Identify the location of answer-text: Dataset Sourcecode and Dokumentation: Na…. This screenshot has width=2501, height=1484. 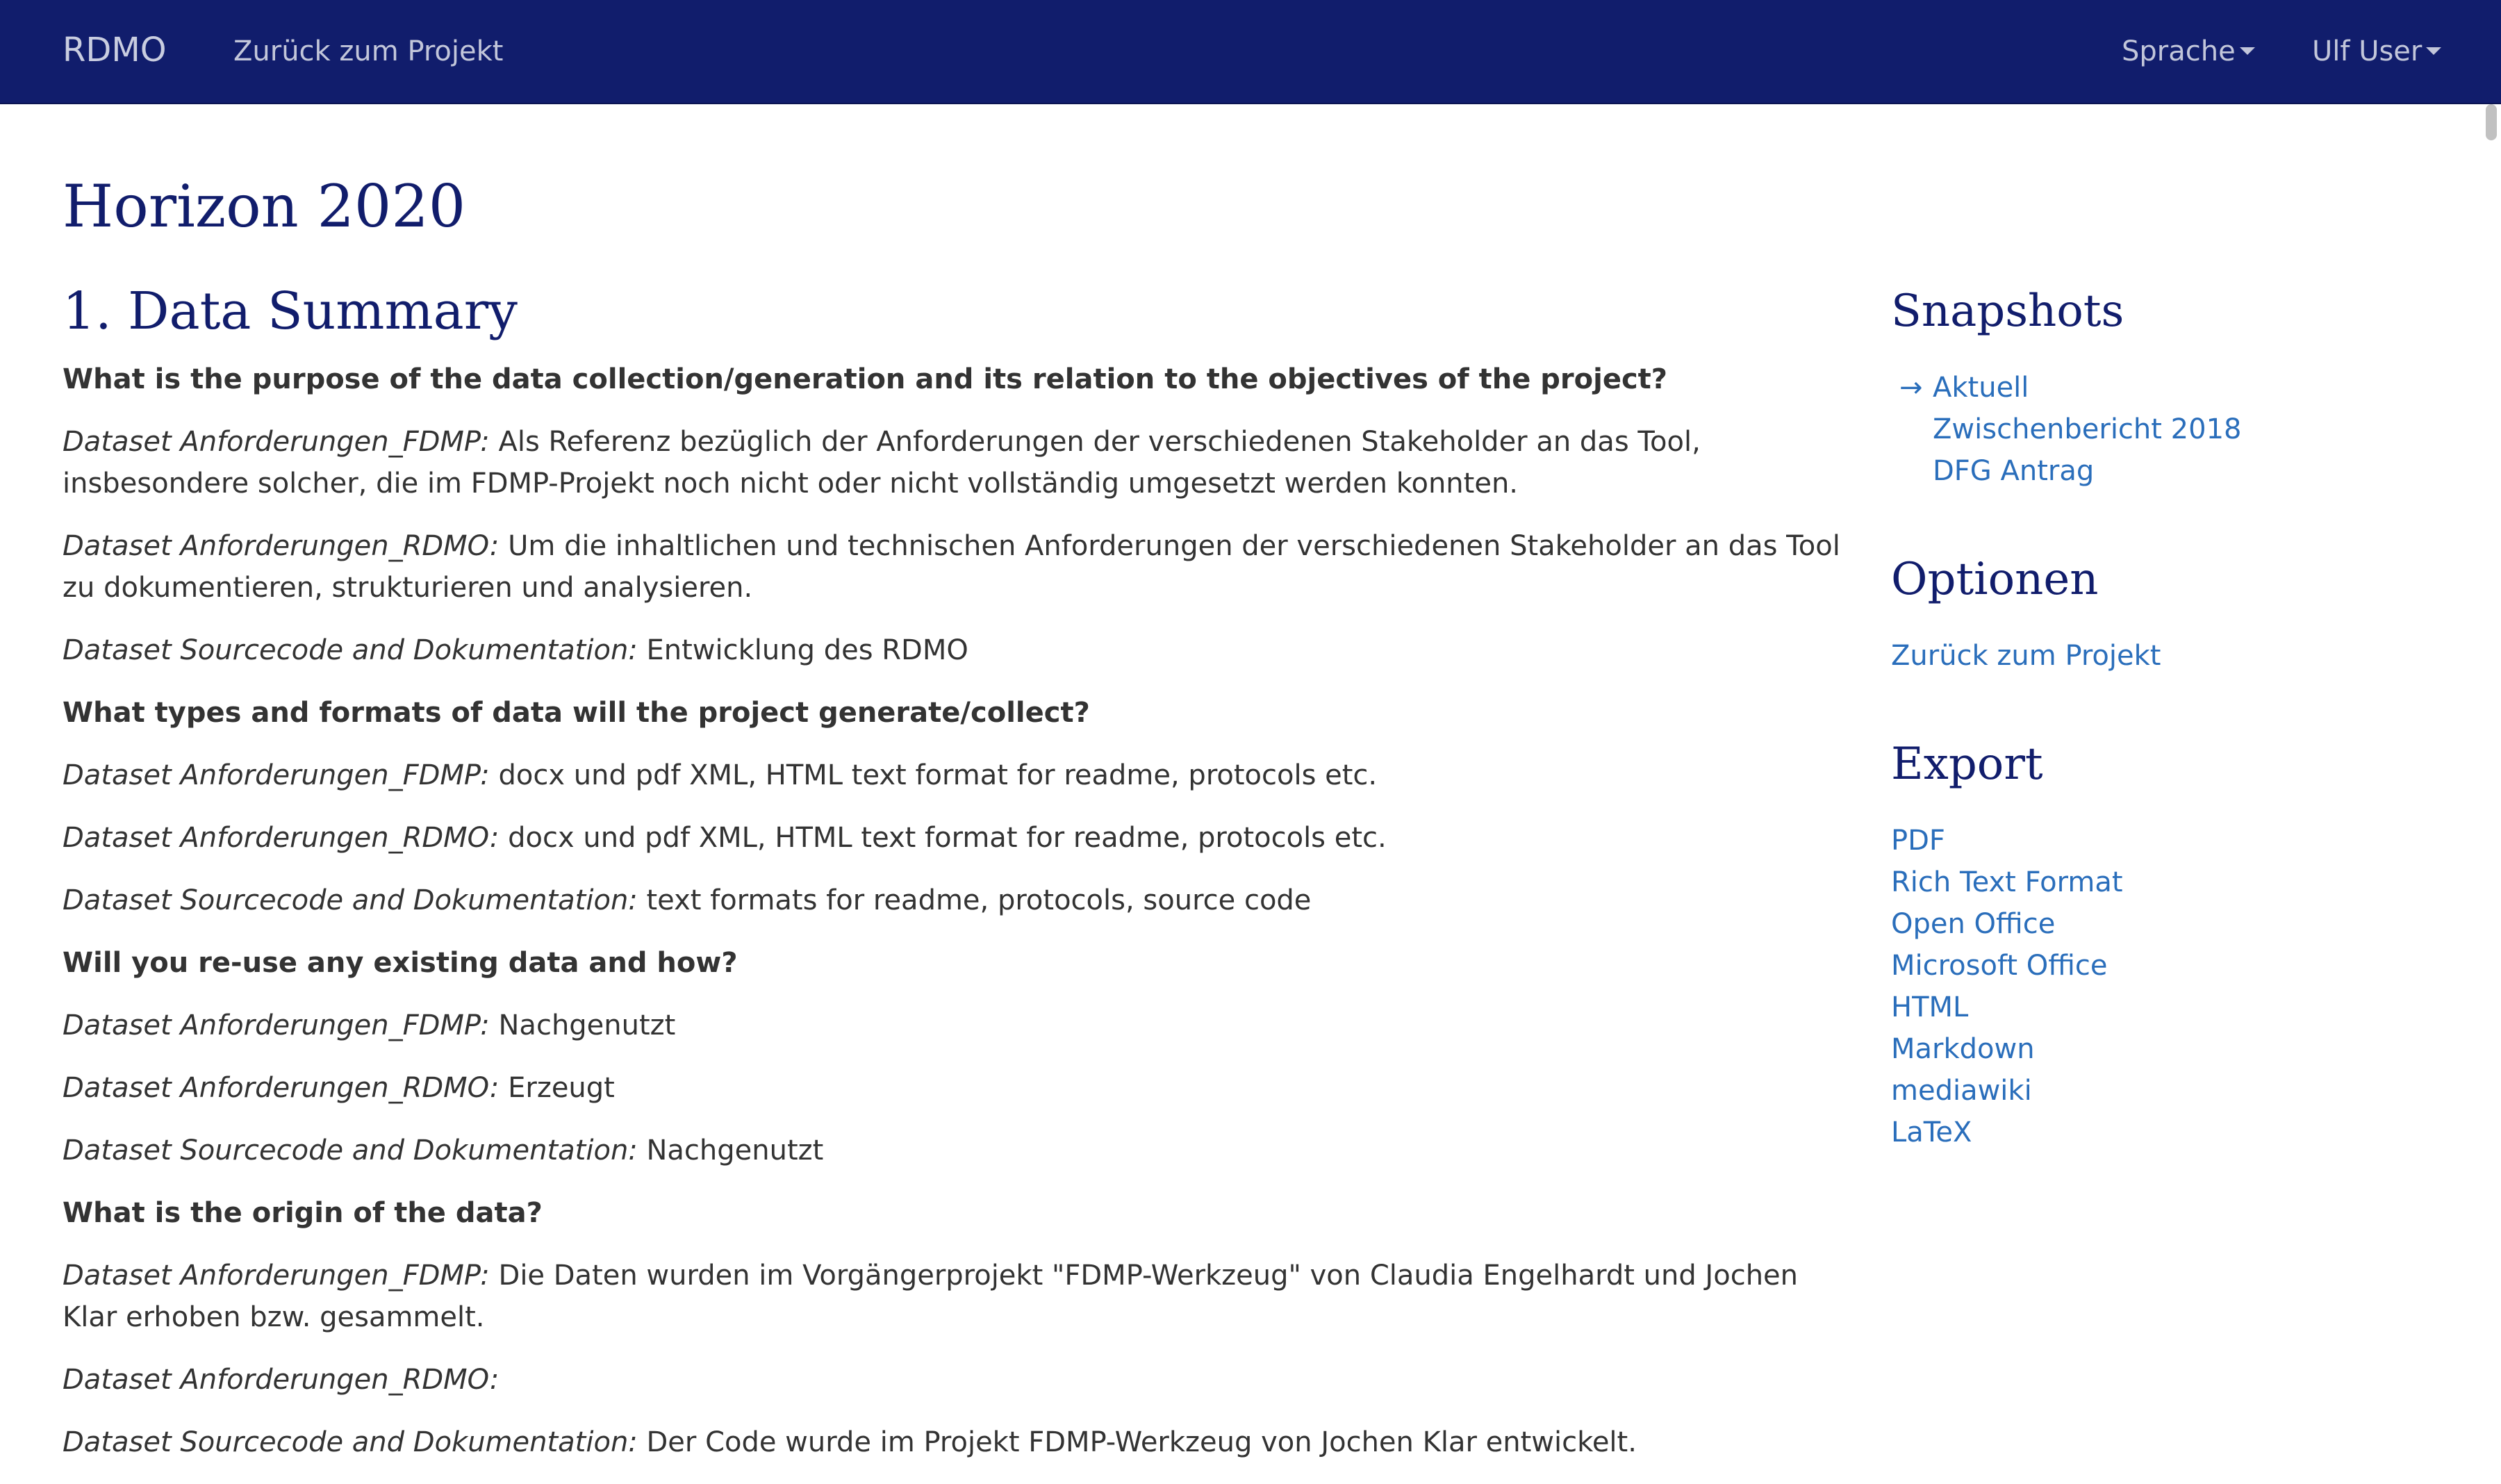
(952, 1161).